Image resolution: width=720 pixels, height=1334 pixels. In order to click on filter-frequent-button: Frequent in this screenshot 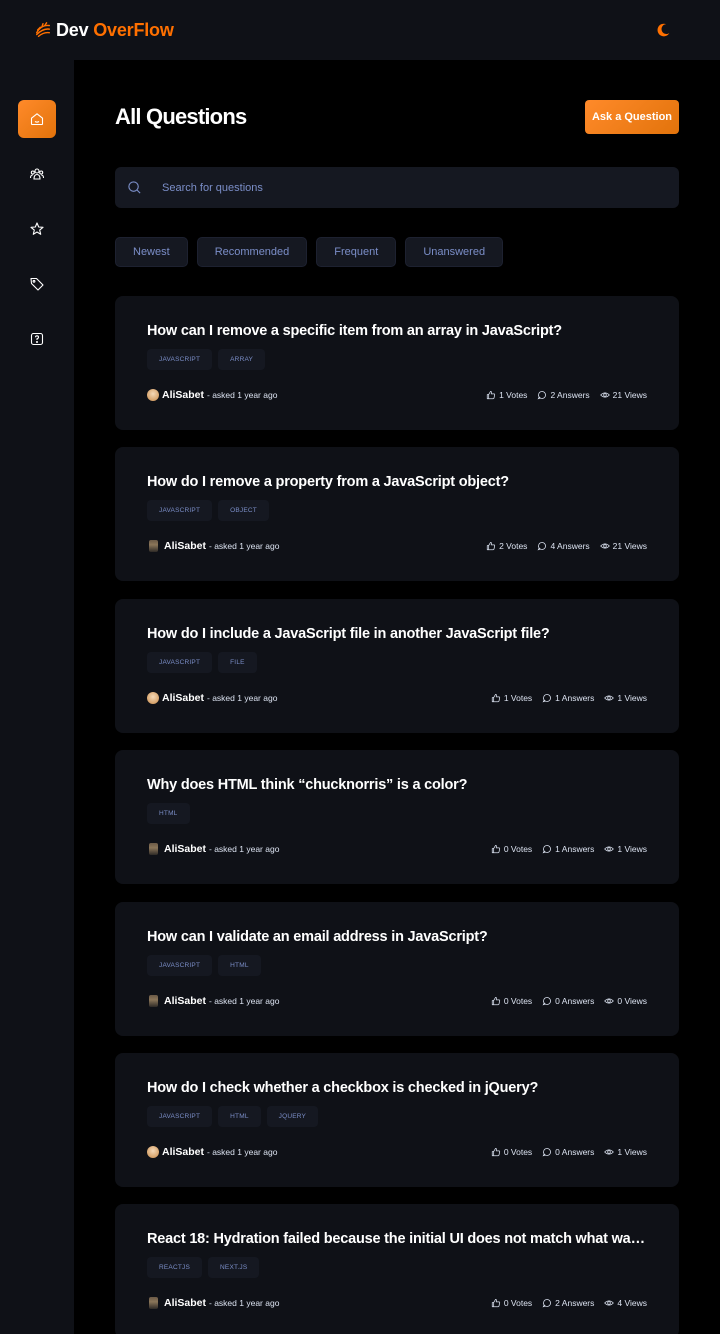, I will do `click(356, 252)`.